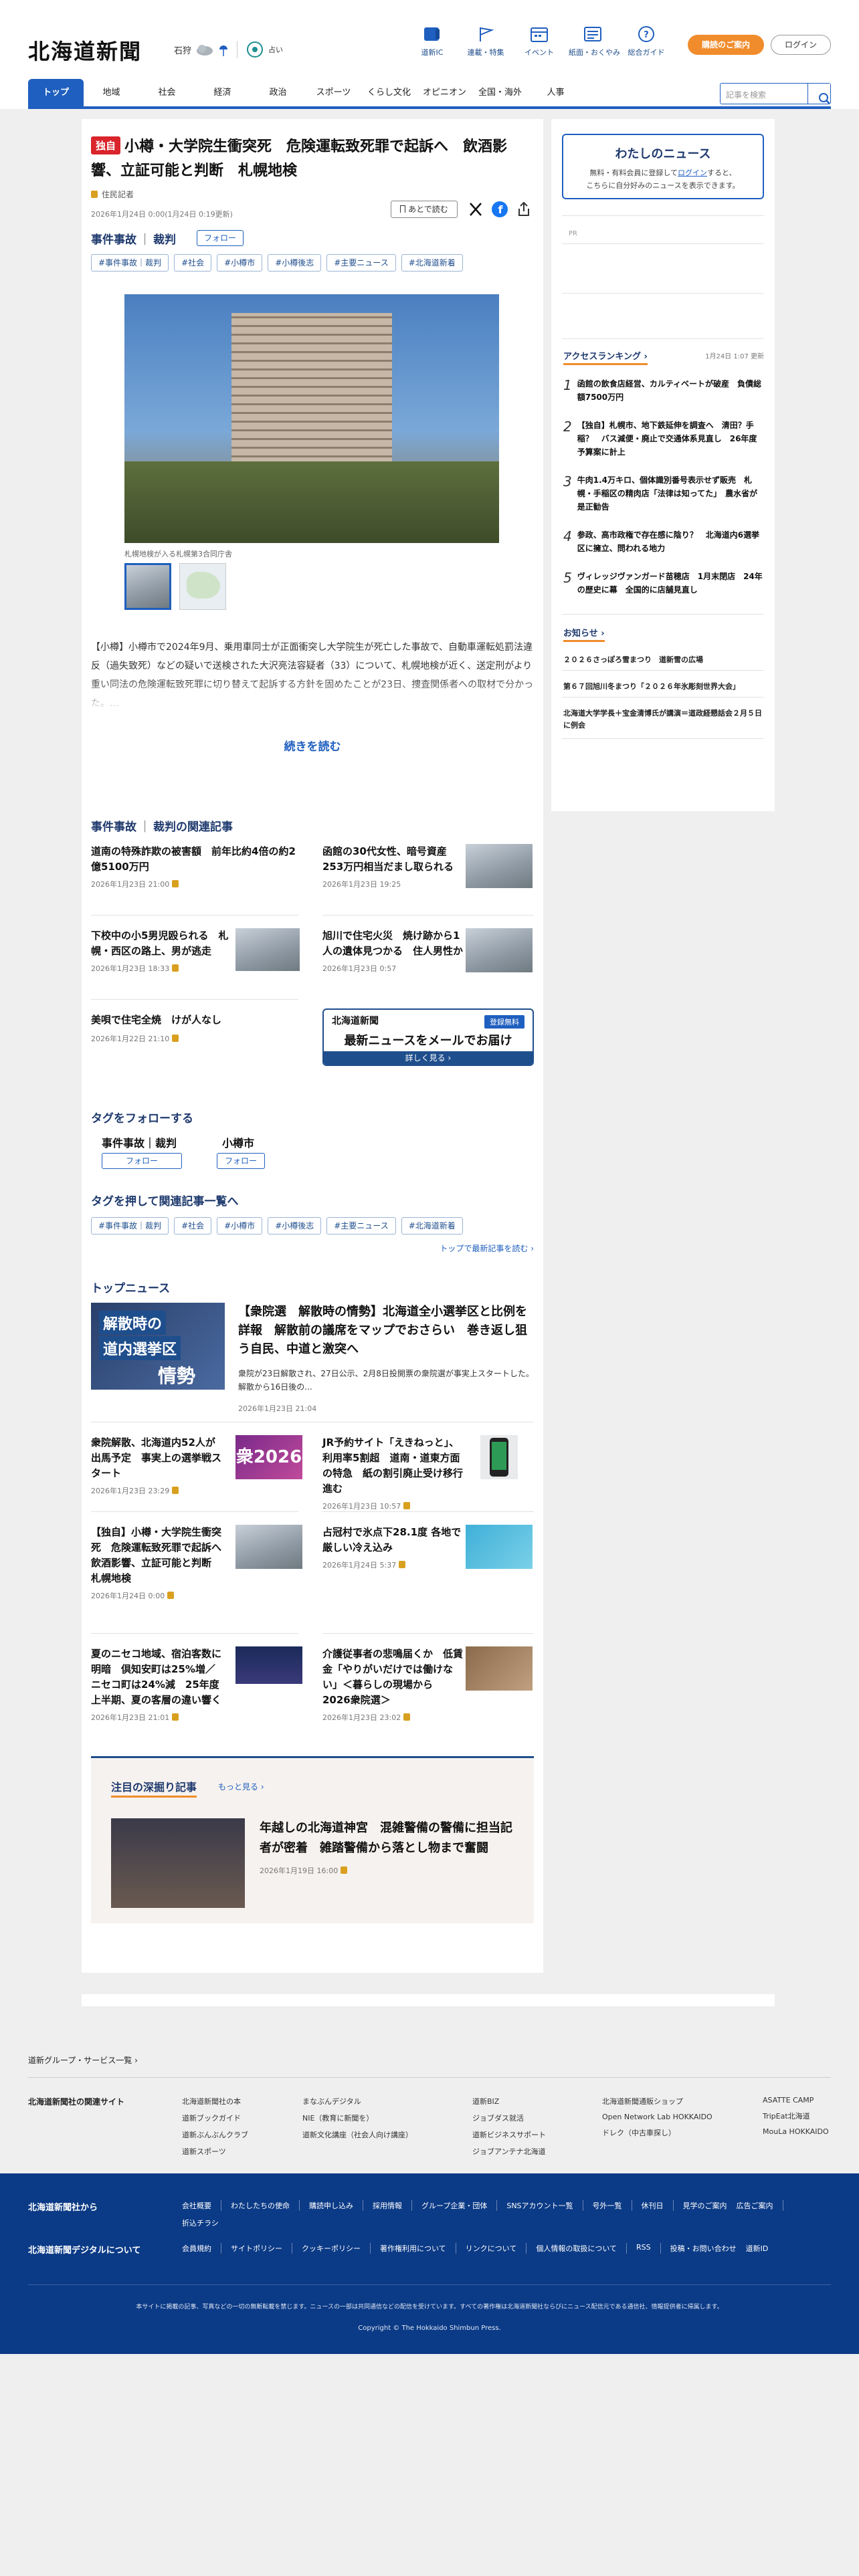 Image resolution: width=859 pixels, height=2576 pixels. Describe the element at coordinates (726, 45) in the screenshot. I see `subscribe-button: 購読のご案内` at that location.